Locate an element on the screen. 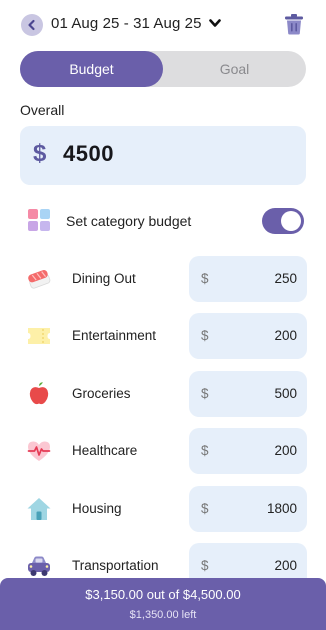 Image resolution: width=326 pixels, height=630 pixels. delete-button is located at coordinates (294, 24).